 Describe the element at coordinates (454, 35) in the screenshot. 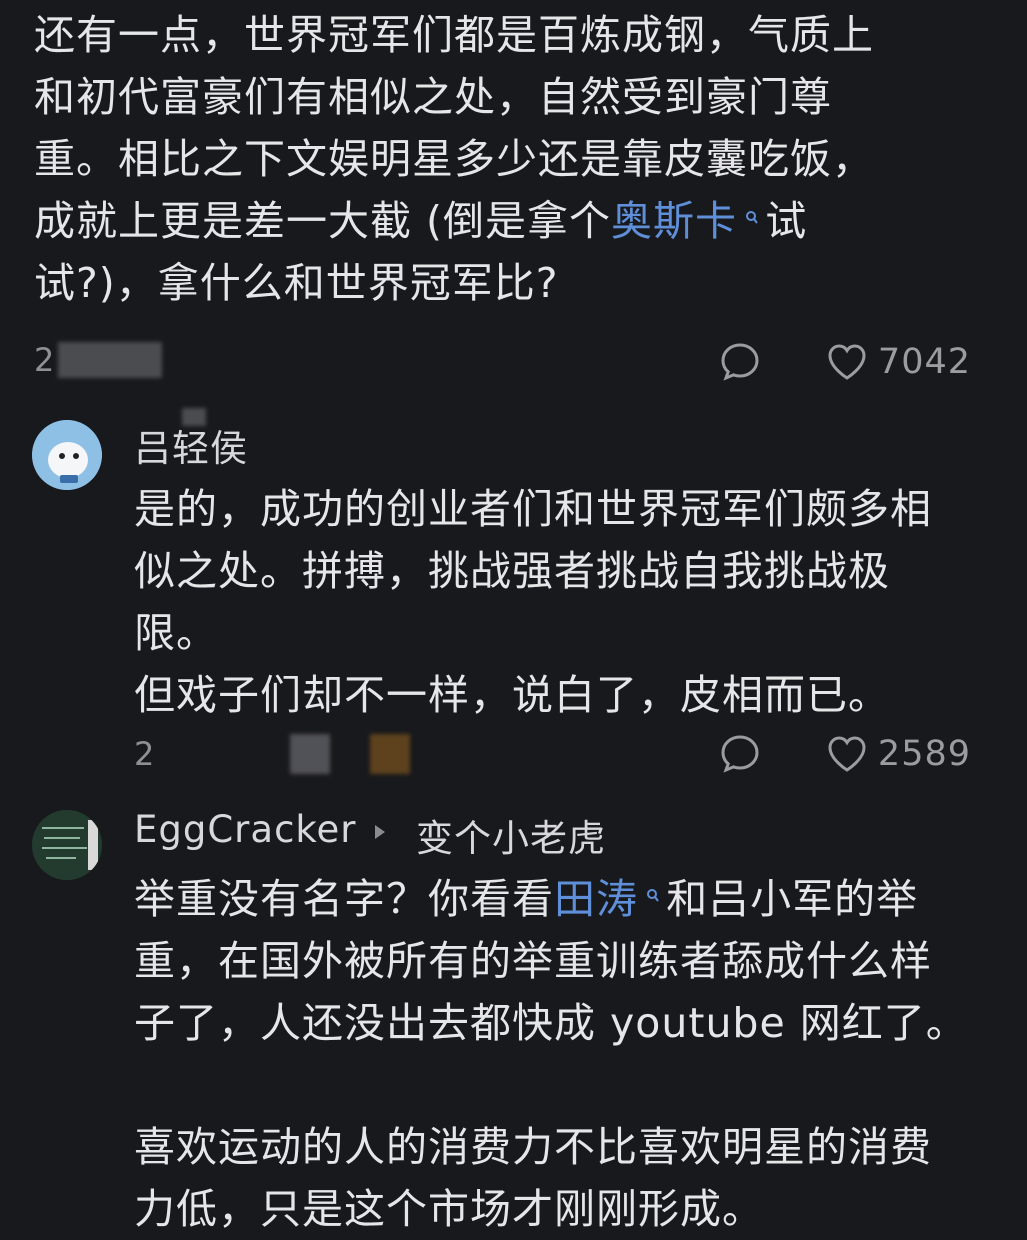

I see `post-line: 还有一点，世界冠军们都是百炼成钢，气质上` at that location.